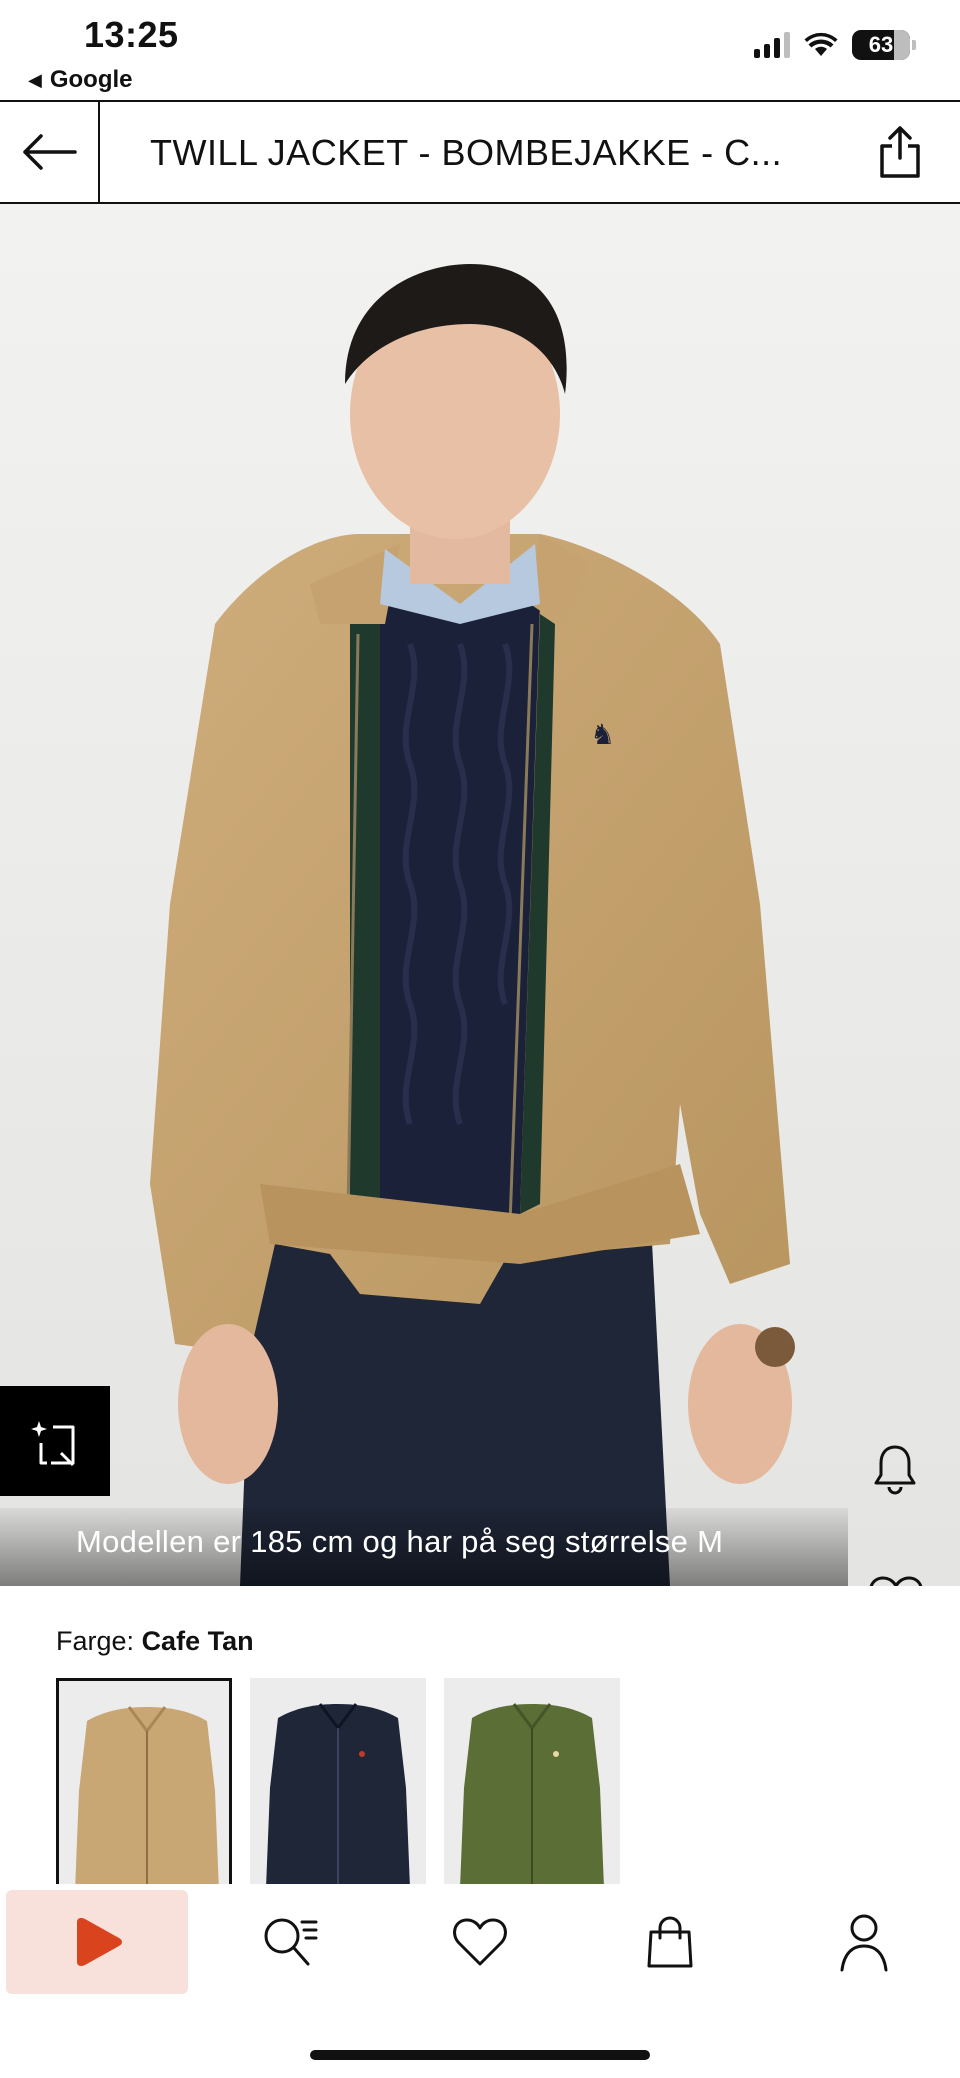 The image size is (960, 2078). I want to click on shopping-bag-icon, so click(670, 1942).